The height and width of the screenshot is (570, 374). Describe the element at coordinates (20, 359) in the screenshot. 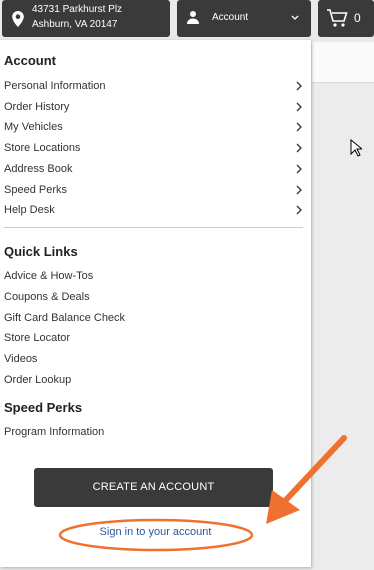

I see `quick-link-videos: Videos` at that location.